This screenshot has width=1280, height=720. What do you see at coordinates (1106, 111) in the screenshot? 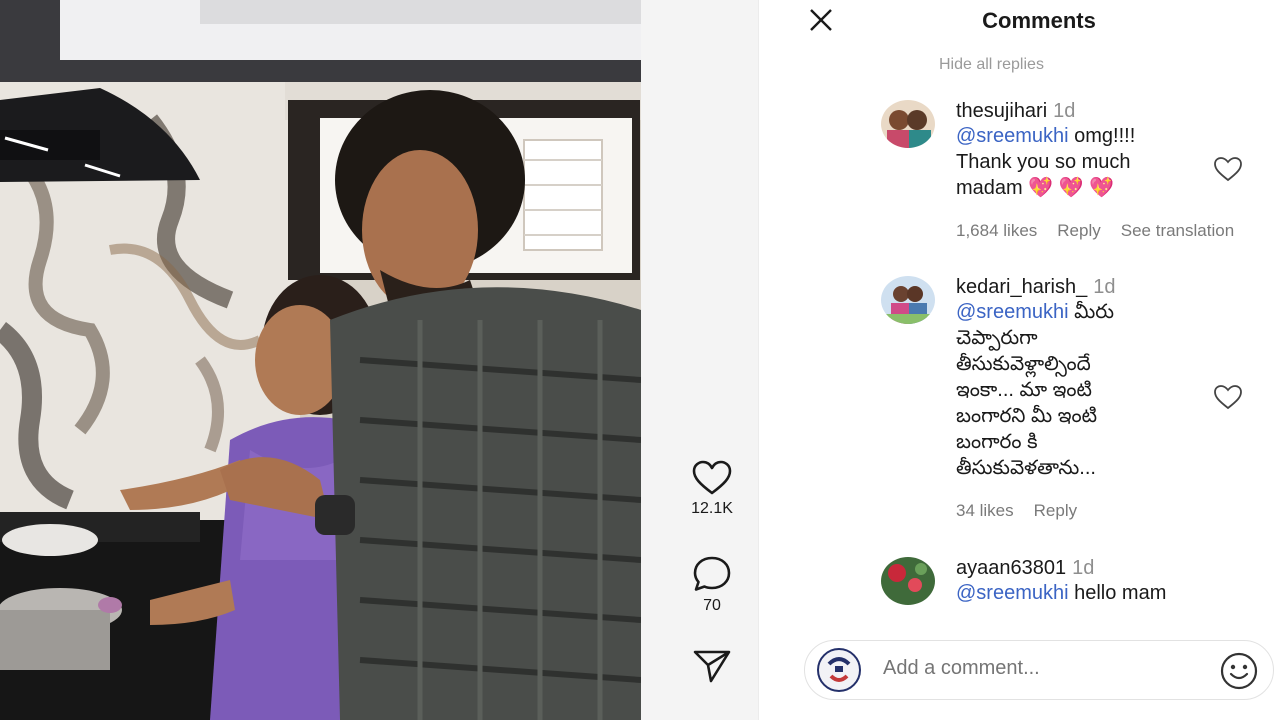
I see `comment-header: thesujihari 1d` at bounding box center [1106, 111].